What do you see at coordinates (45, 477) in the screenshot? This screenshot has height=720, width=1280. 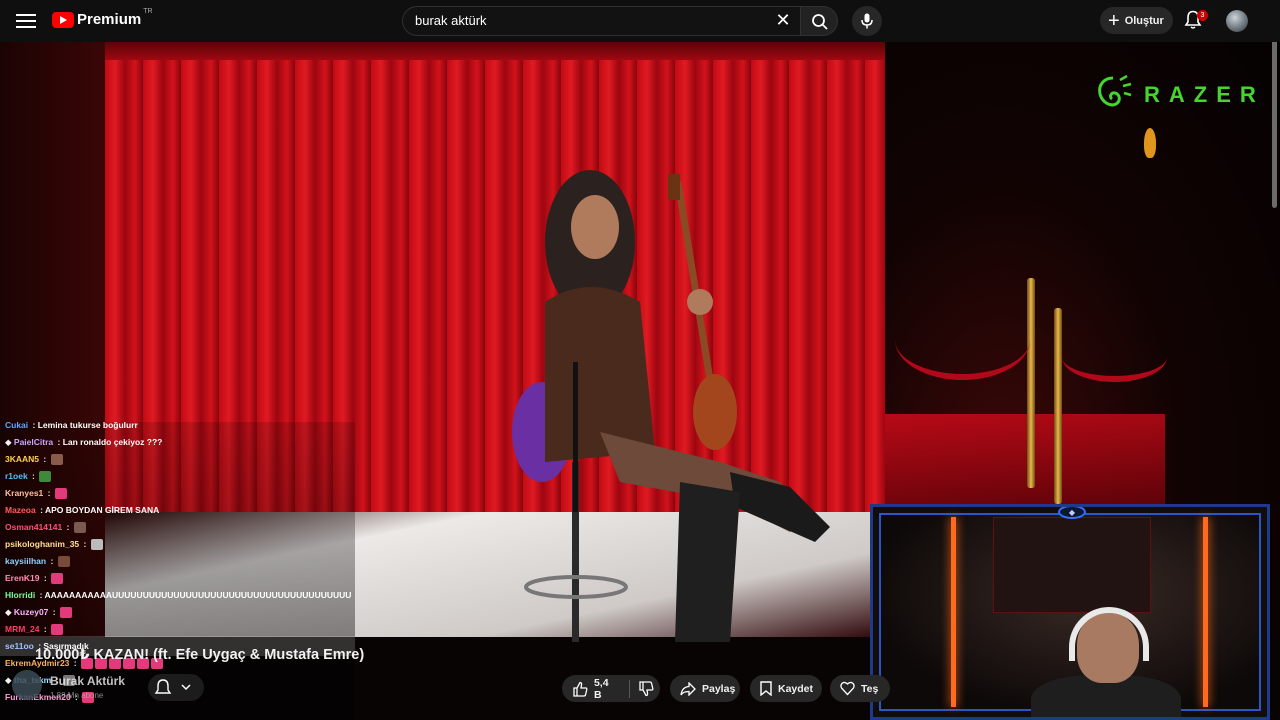 I see `frog-emote-icon` at bounding box center [45, 477].